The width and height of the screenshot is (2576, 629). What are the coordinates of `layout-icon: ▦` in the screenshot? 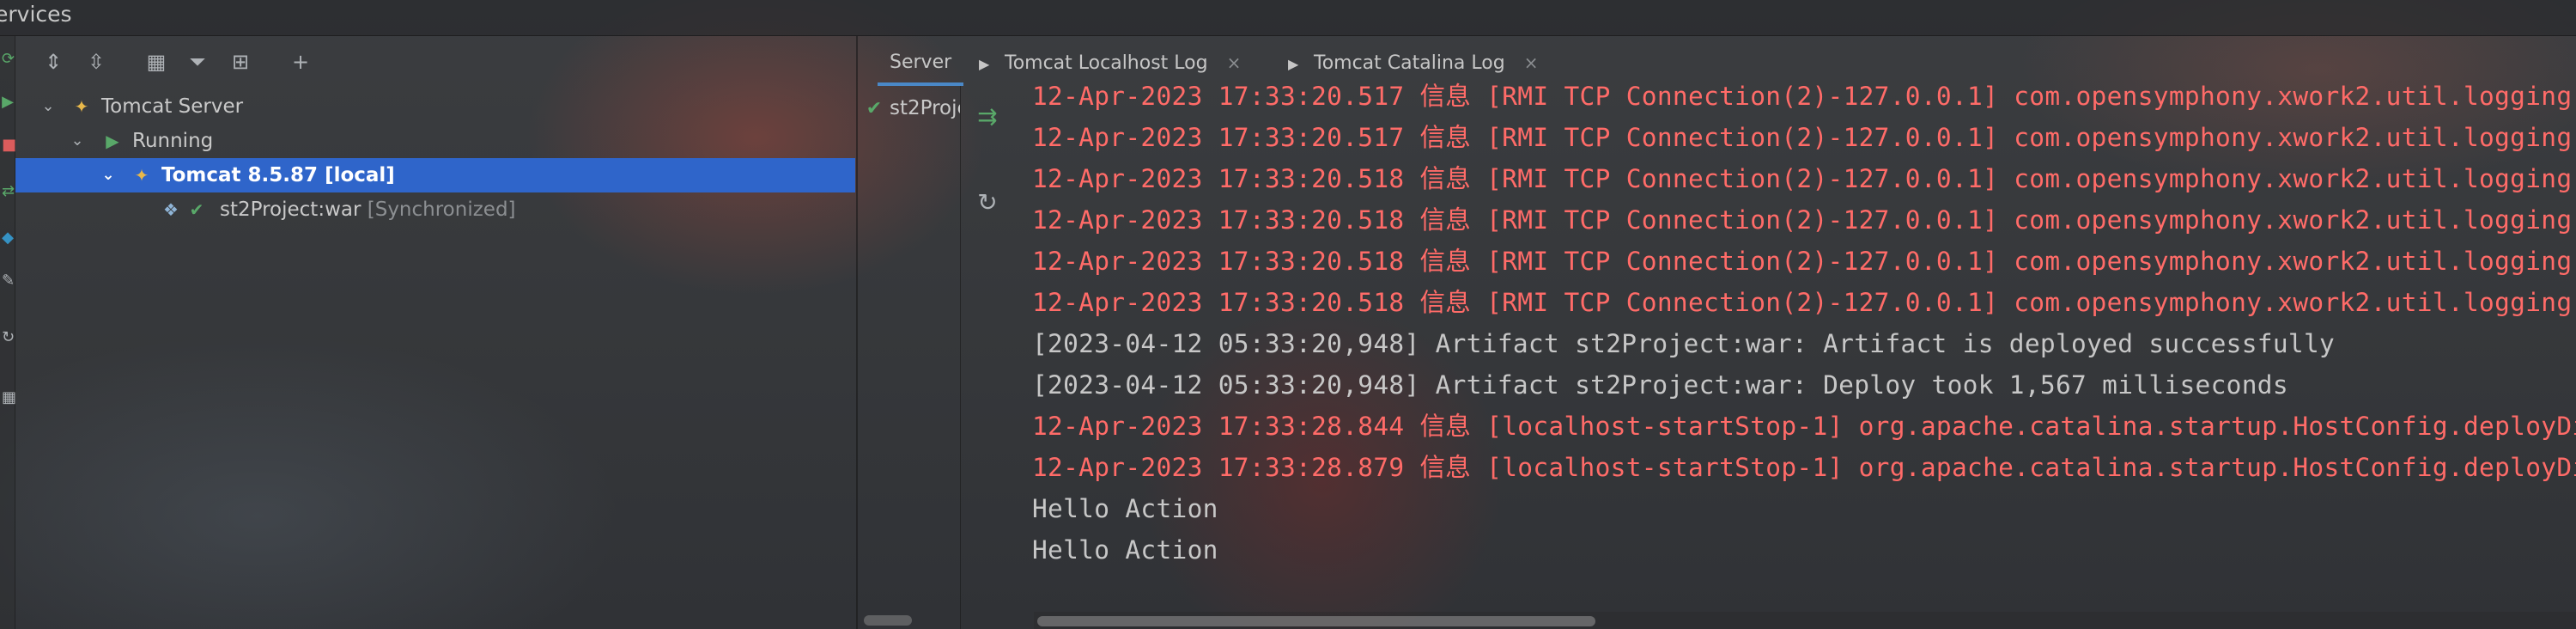 It's located at (9, 398).